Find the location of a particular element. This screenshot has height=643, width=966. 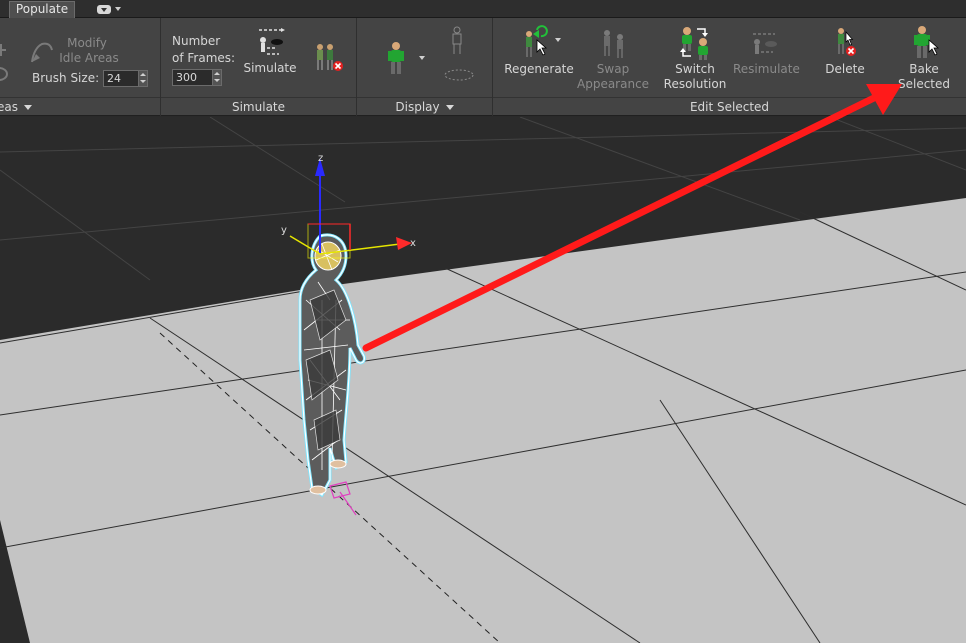

clear-simulation-icon is located at coordinates (330, 57).